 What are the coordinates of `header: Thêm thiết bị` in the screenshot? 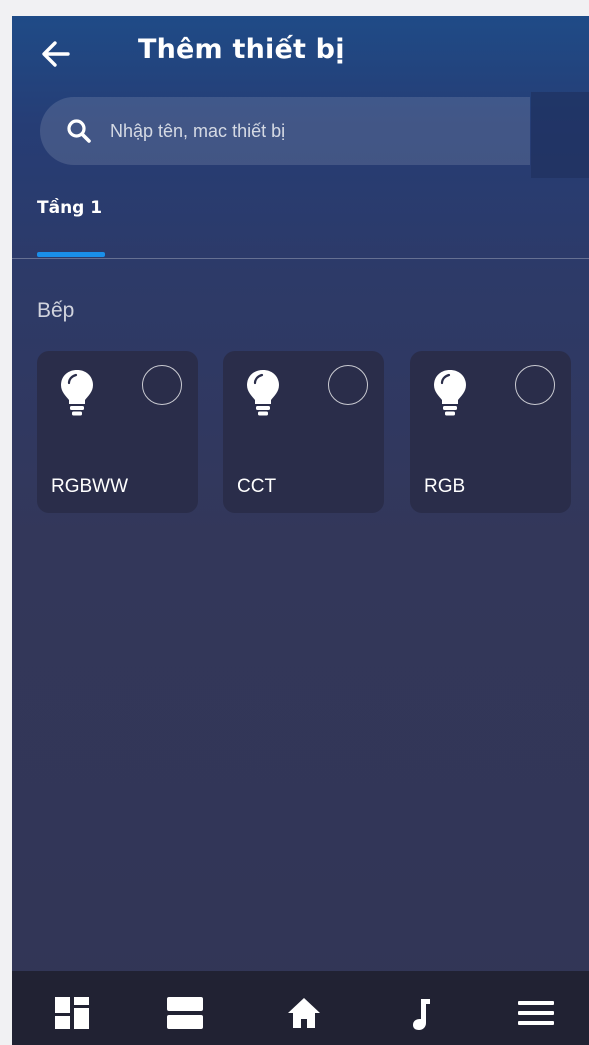 It's located at (300, 56).